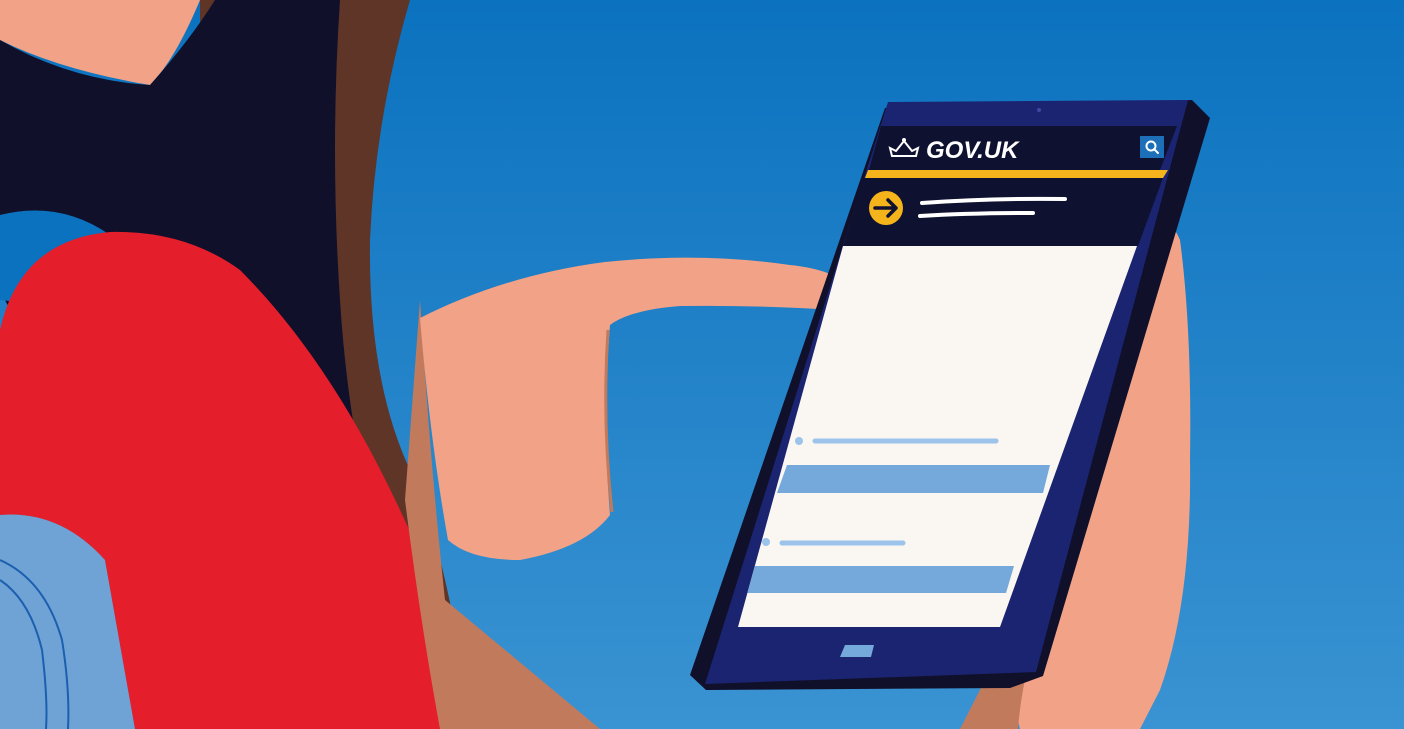 The height and width of the screenshot is (729, 1404). I want to click on search-button, so click(1152, 147).